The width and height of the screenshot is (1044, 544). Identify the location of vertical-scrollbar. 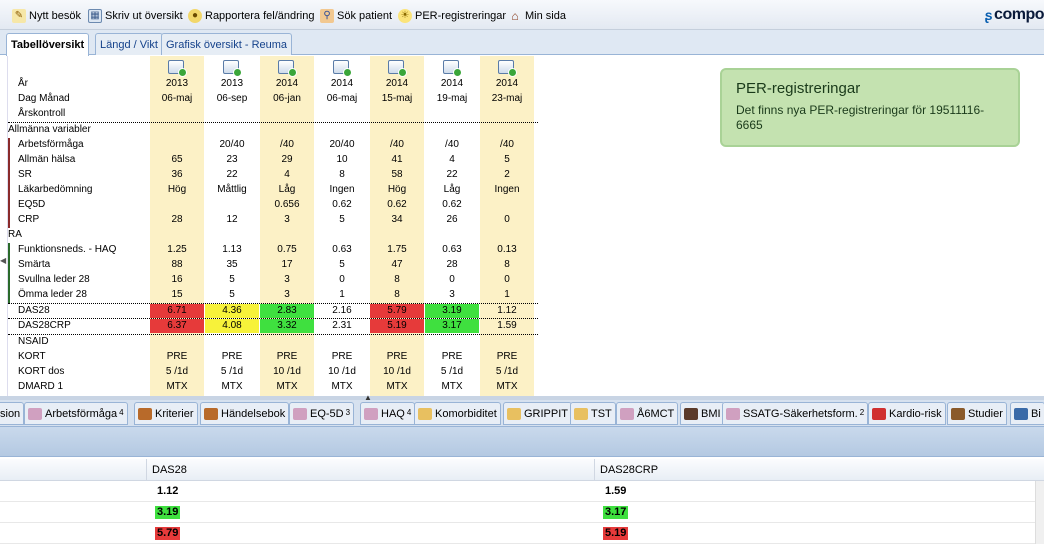
(1039, 512).